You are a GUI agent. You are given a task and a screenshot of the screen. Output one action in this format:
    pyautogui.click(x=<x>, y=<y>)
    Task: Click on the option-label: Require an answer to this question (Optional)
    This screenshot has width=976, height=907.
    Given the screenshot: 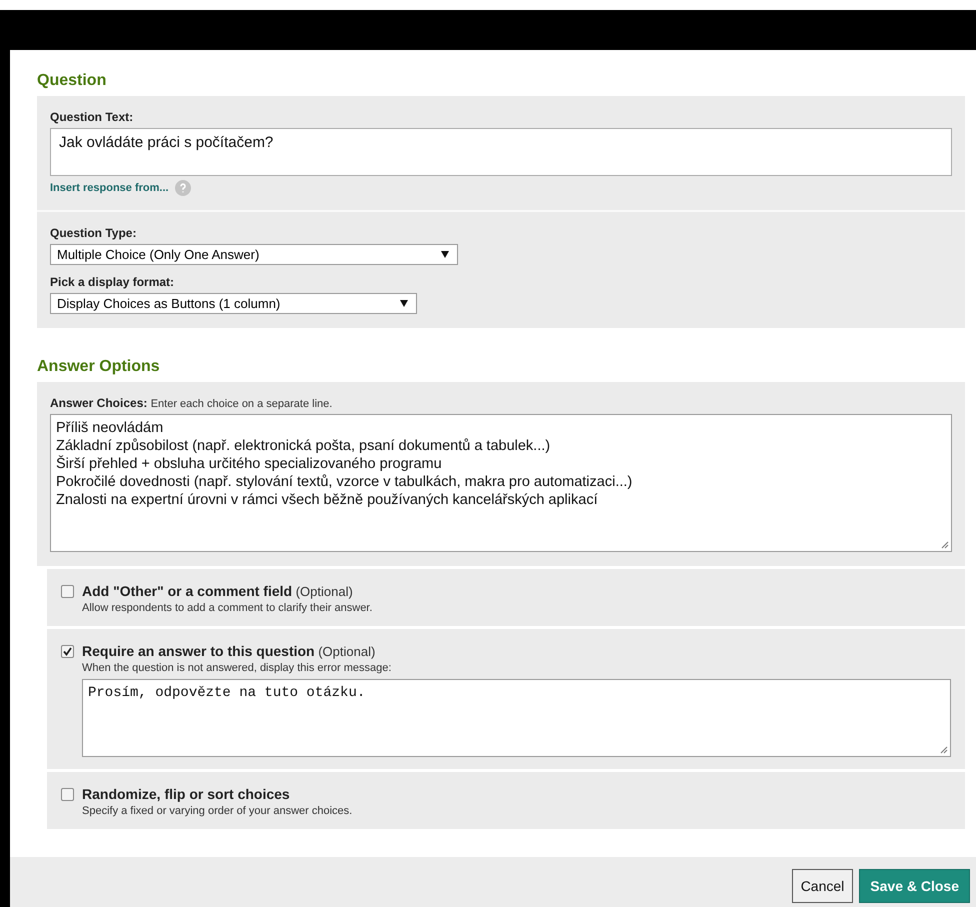 What is the action you would take?
    pyautogui.click(x=229, y=651)
    